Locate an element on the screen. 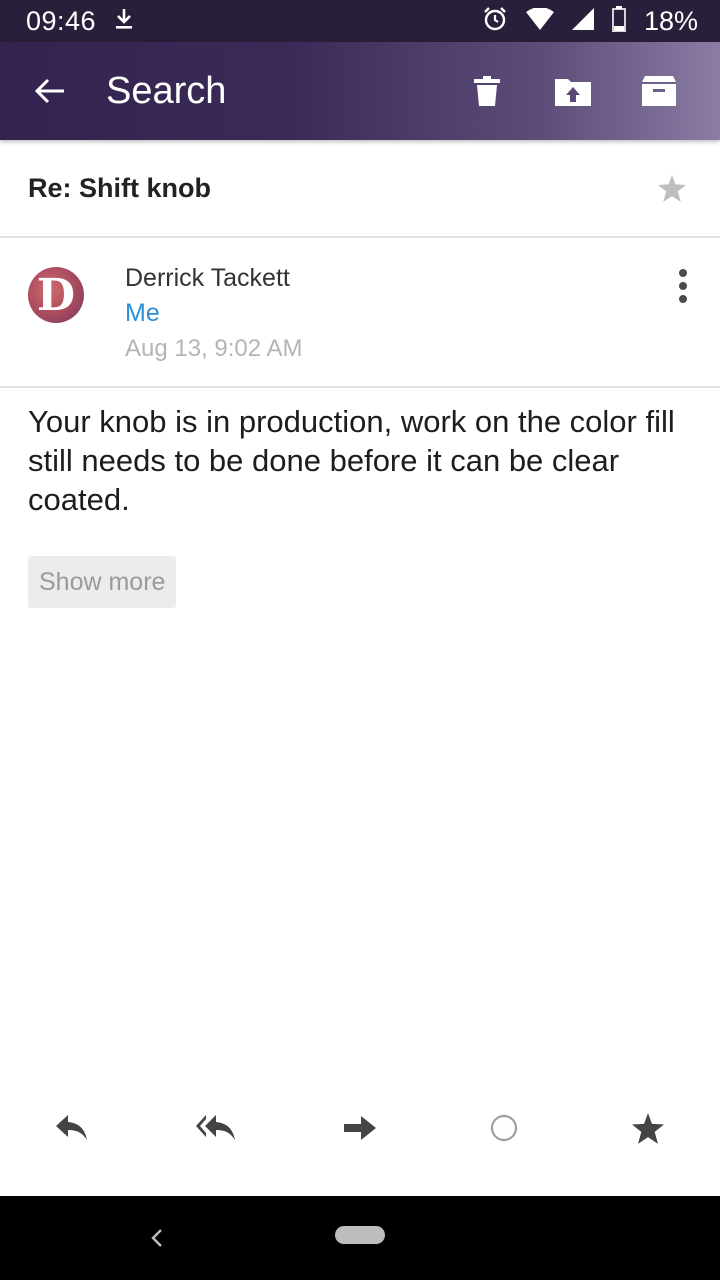  status-right: 18% is located at coordinates (590, 21).